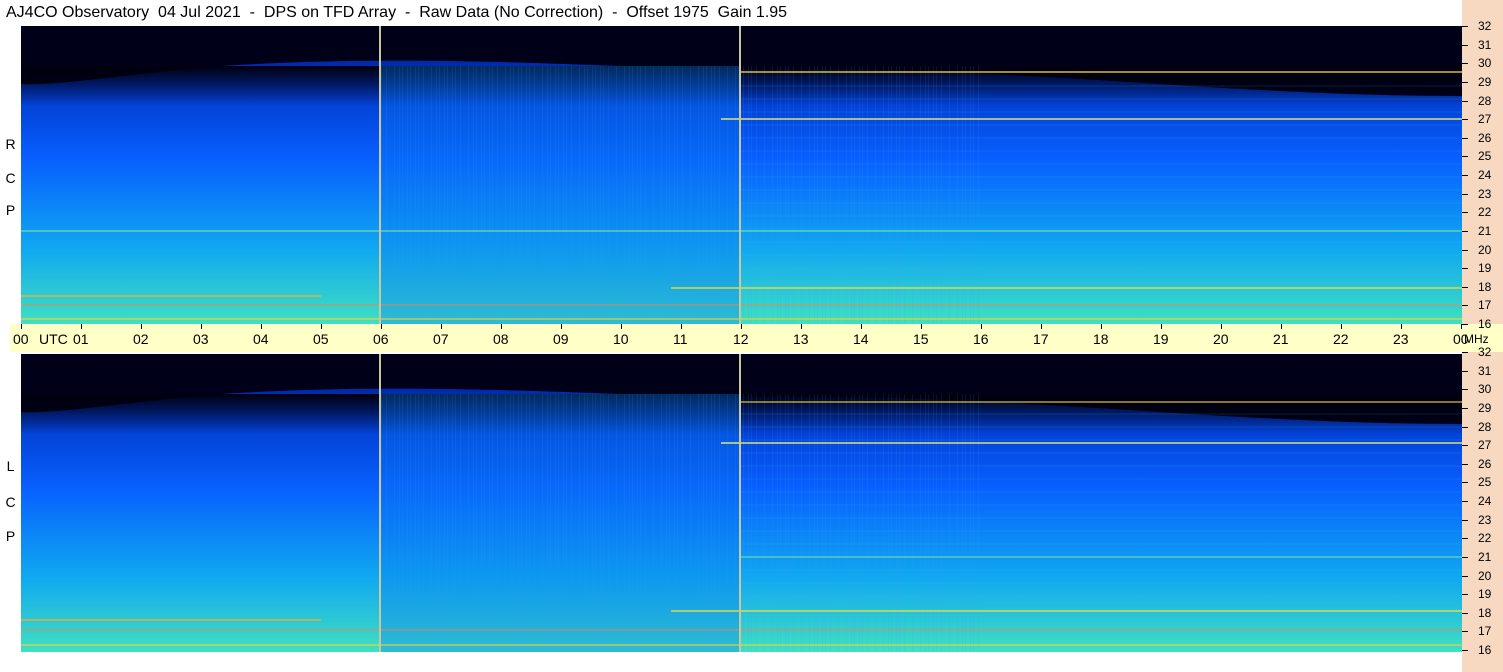  I want to click on freq-tick-label: 19, so click(1485, 268).